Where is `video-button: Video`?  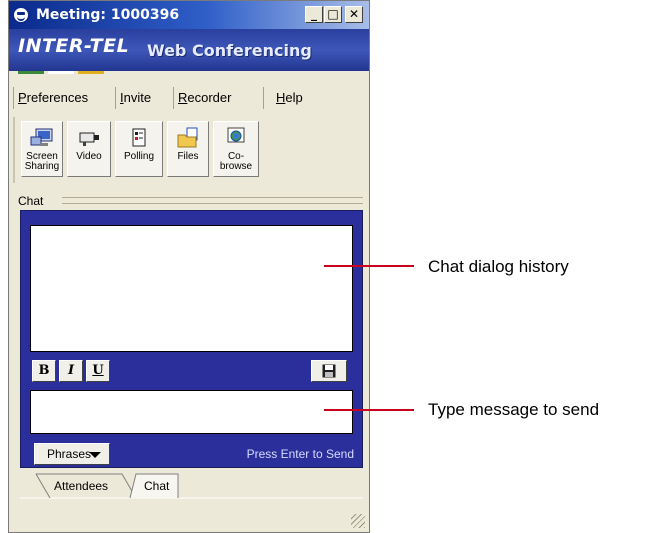
video-button: Video is located at coordinates (89, 149).